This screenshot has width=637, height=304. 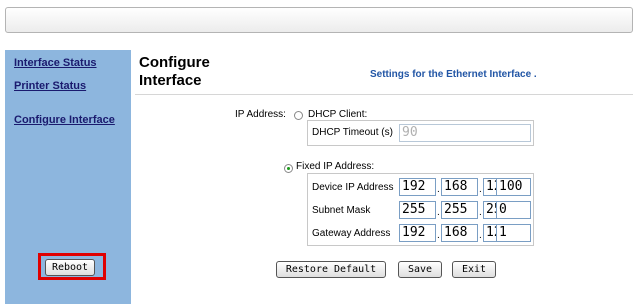 I want to click on page-title: Configure Interface, so click(x=174, y=71).